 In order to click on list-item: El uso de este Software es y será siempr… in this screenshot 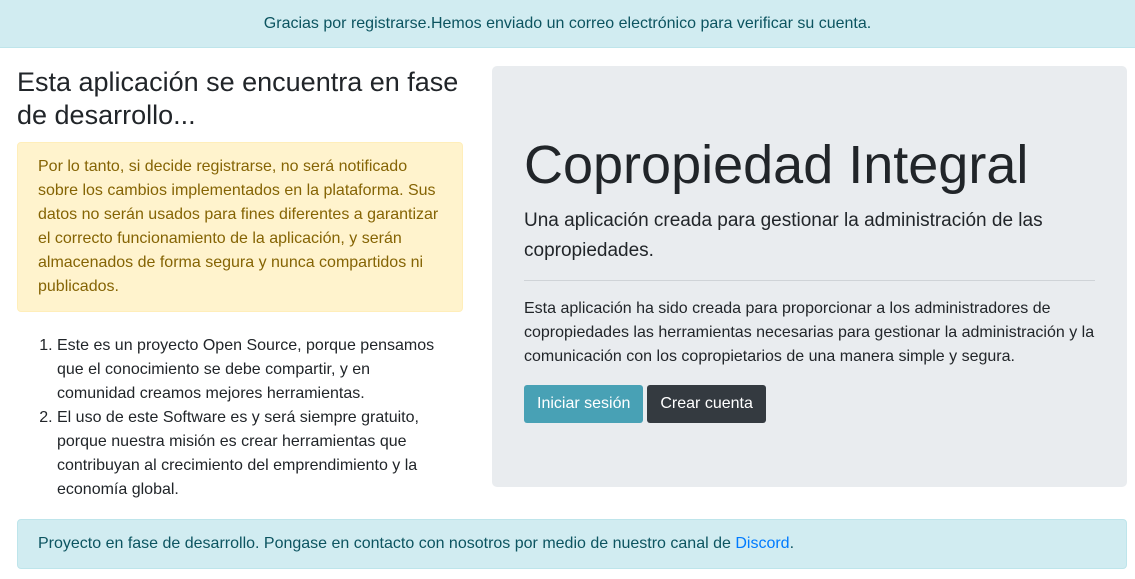, I will do `click(260, 454)`.